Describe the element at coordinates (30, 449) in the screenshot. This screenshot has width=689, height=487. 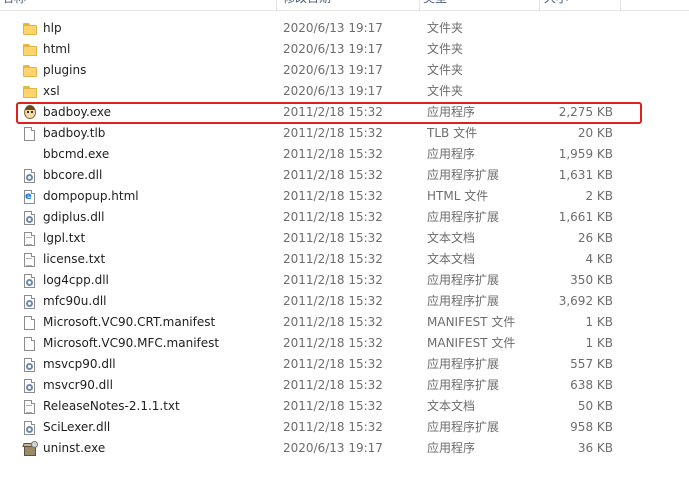
I see `installer-icon` at that location.